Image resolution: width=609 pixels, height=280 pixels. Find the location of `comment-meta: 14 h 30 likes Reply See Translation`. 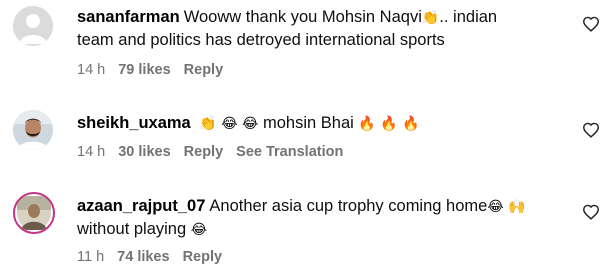

comment-meta: 14 h 30 likes Reply See Translation is located at coordinates (216, 152).